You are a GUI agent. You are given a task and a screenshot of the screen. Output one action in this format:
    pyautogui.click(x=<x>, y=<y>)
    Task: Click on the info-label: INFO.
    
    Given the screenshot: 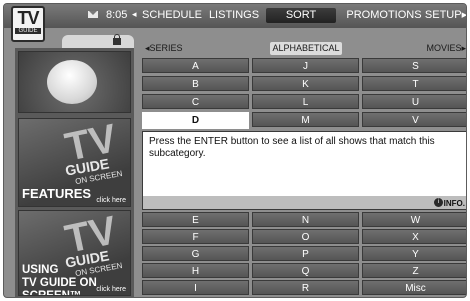 What is the action you would take?
    pyautogui.click(x=454, y=203)
    